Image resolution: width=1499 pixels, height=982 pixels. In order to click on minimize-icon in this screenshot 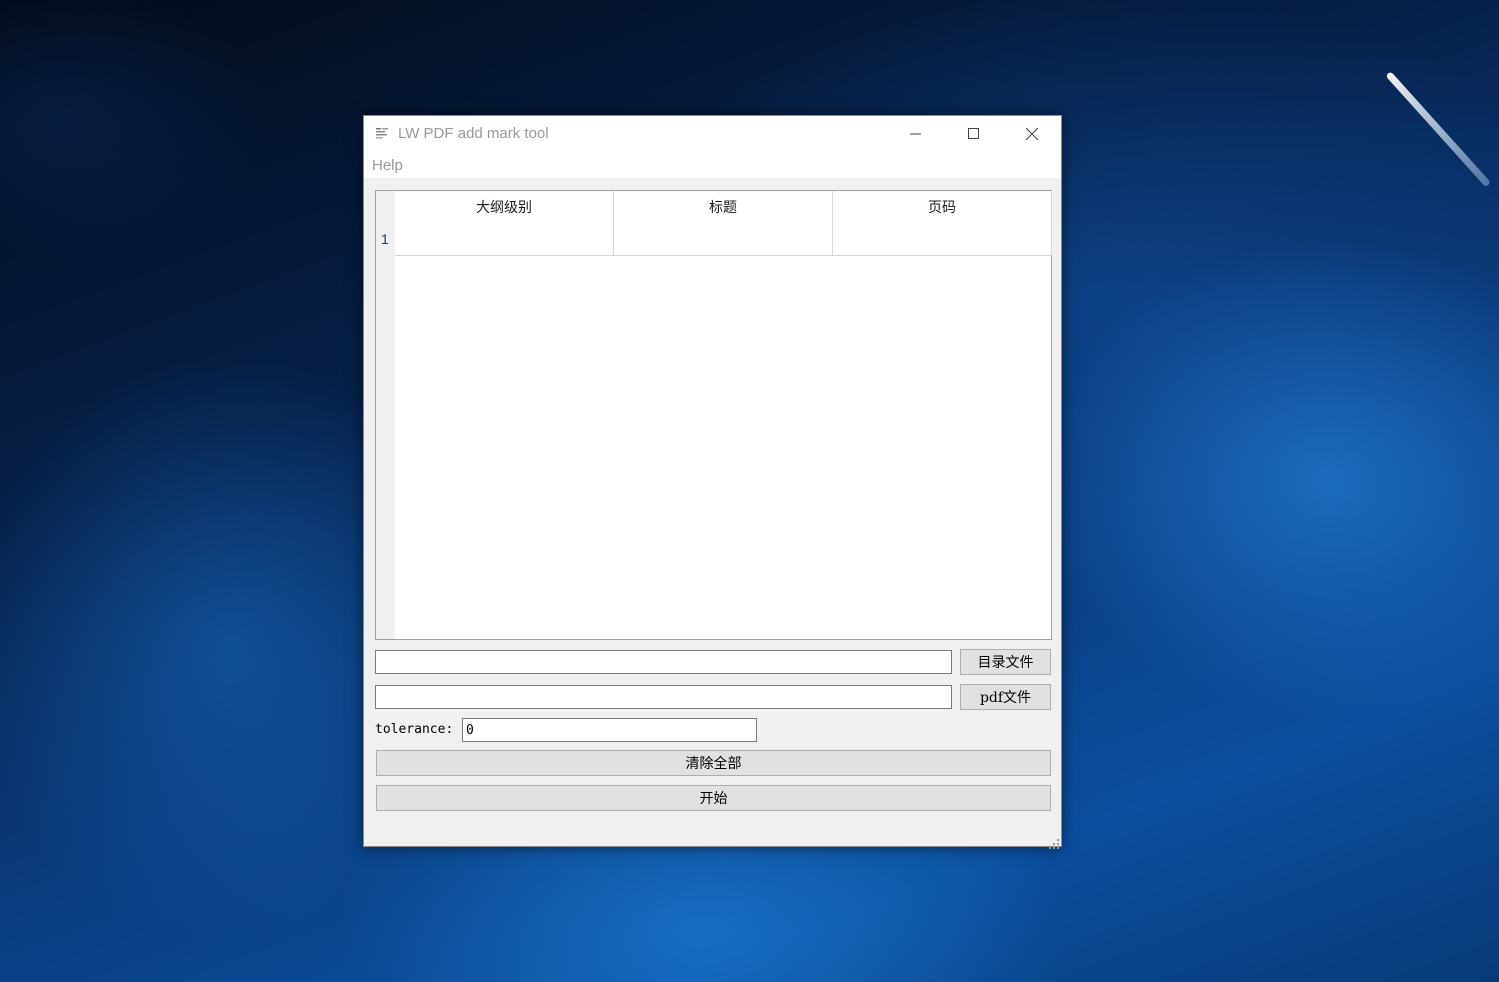, I will do `click(916, 134)`.